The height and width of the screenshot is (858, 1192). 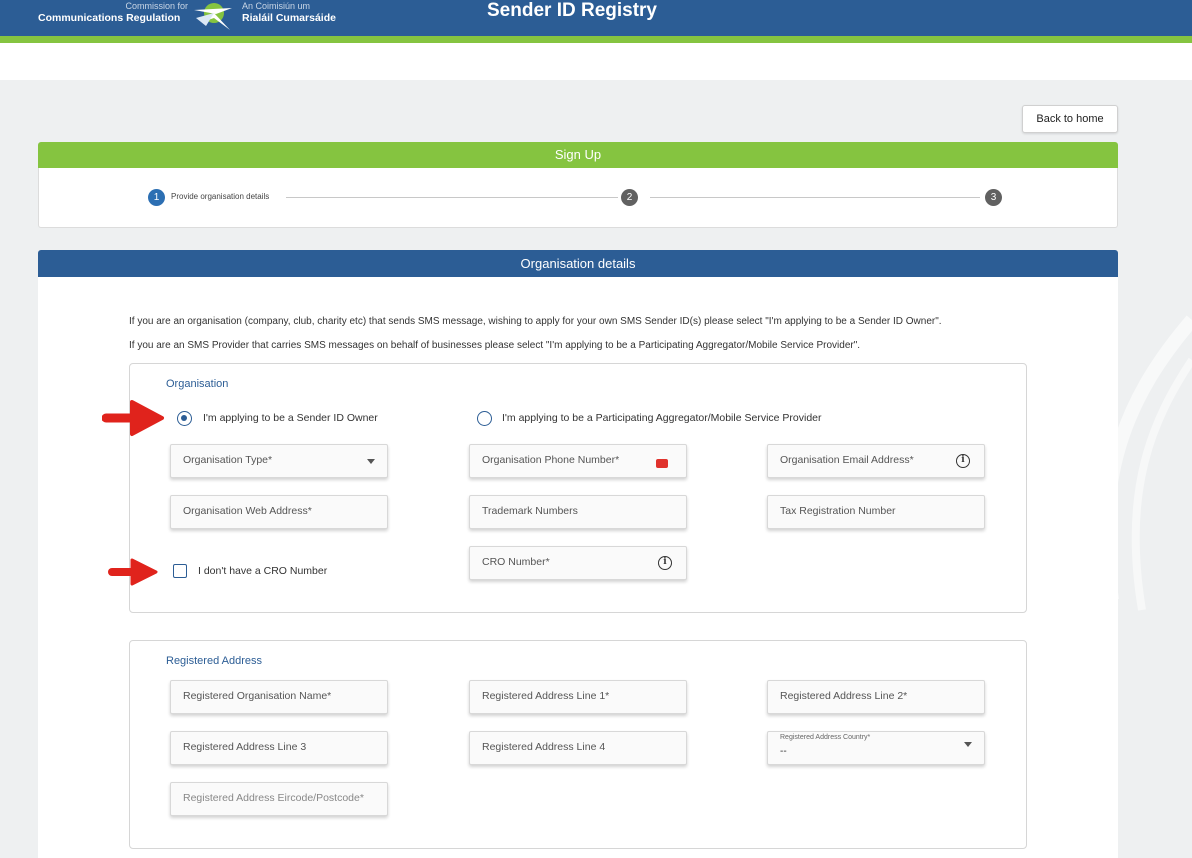 I want to click on header-green-stripe, so click(x=596, y=39).